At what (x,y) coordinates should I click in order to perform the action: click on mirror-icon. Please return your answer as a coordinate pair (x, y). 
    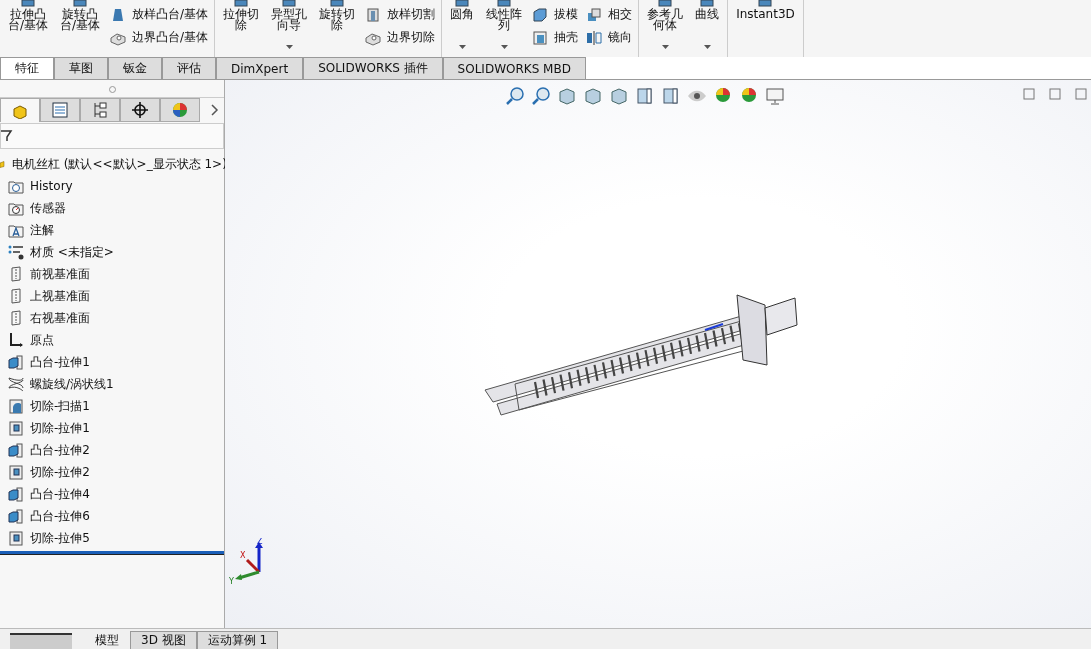
    Looking at the image, I should click on (594, 37).